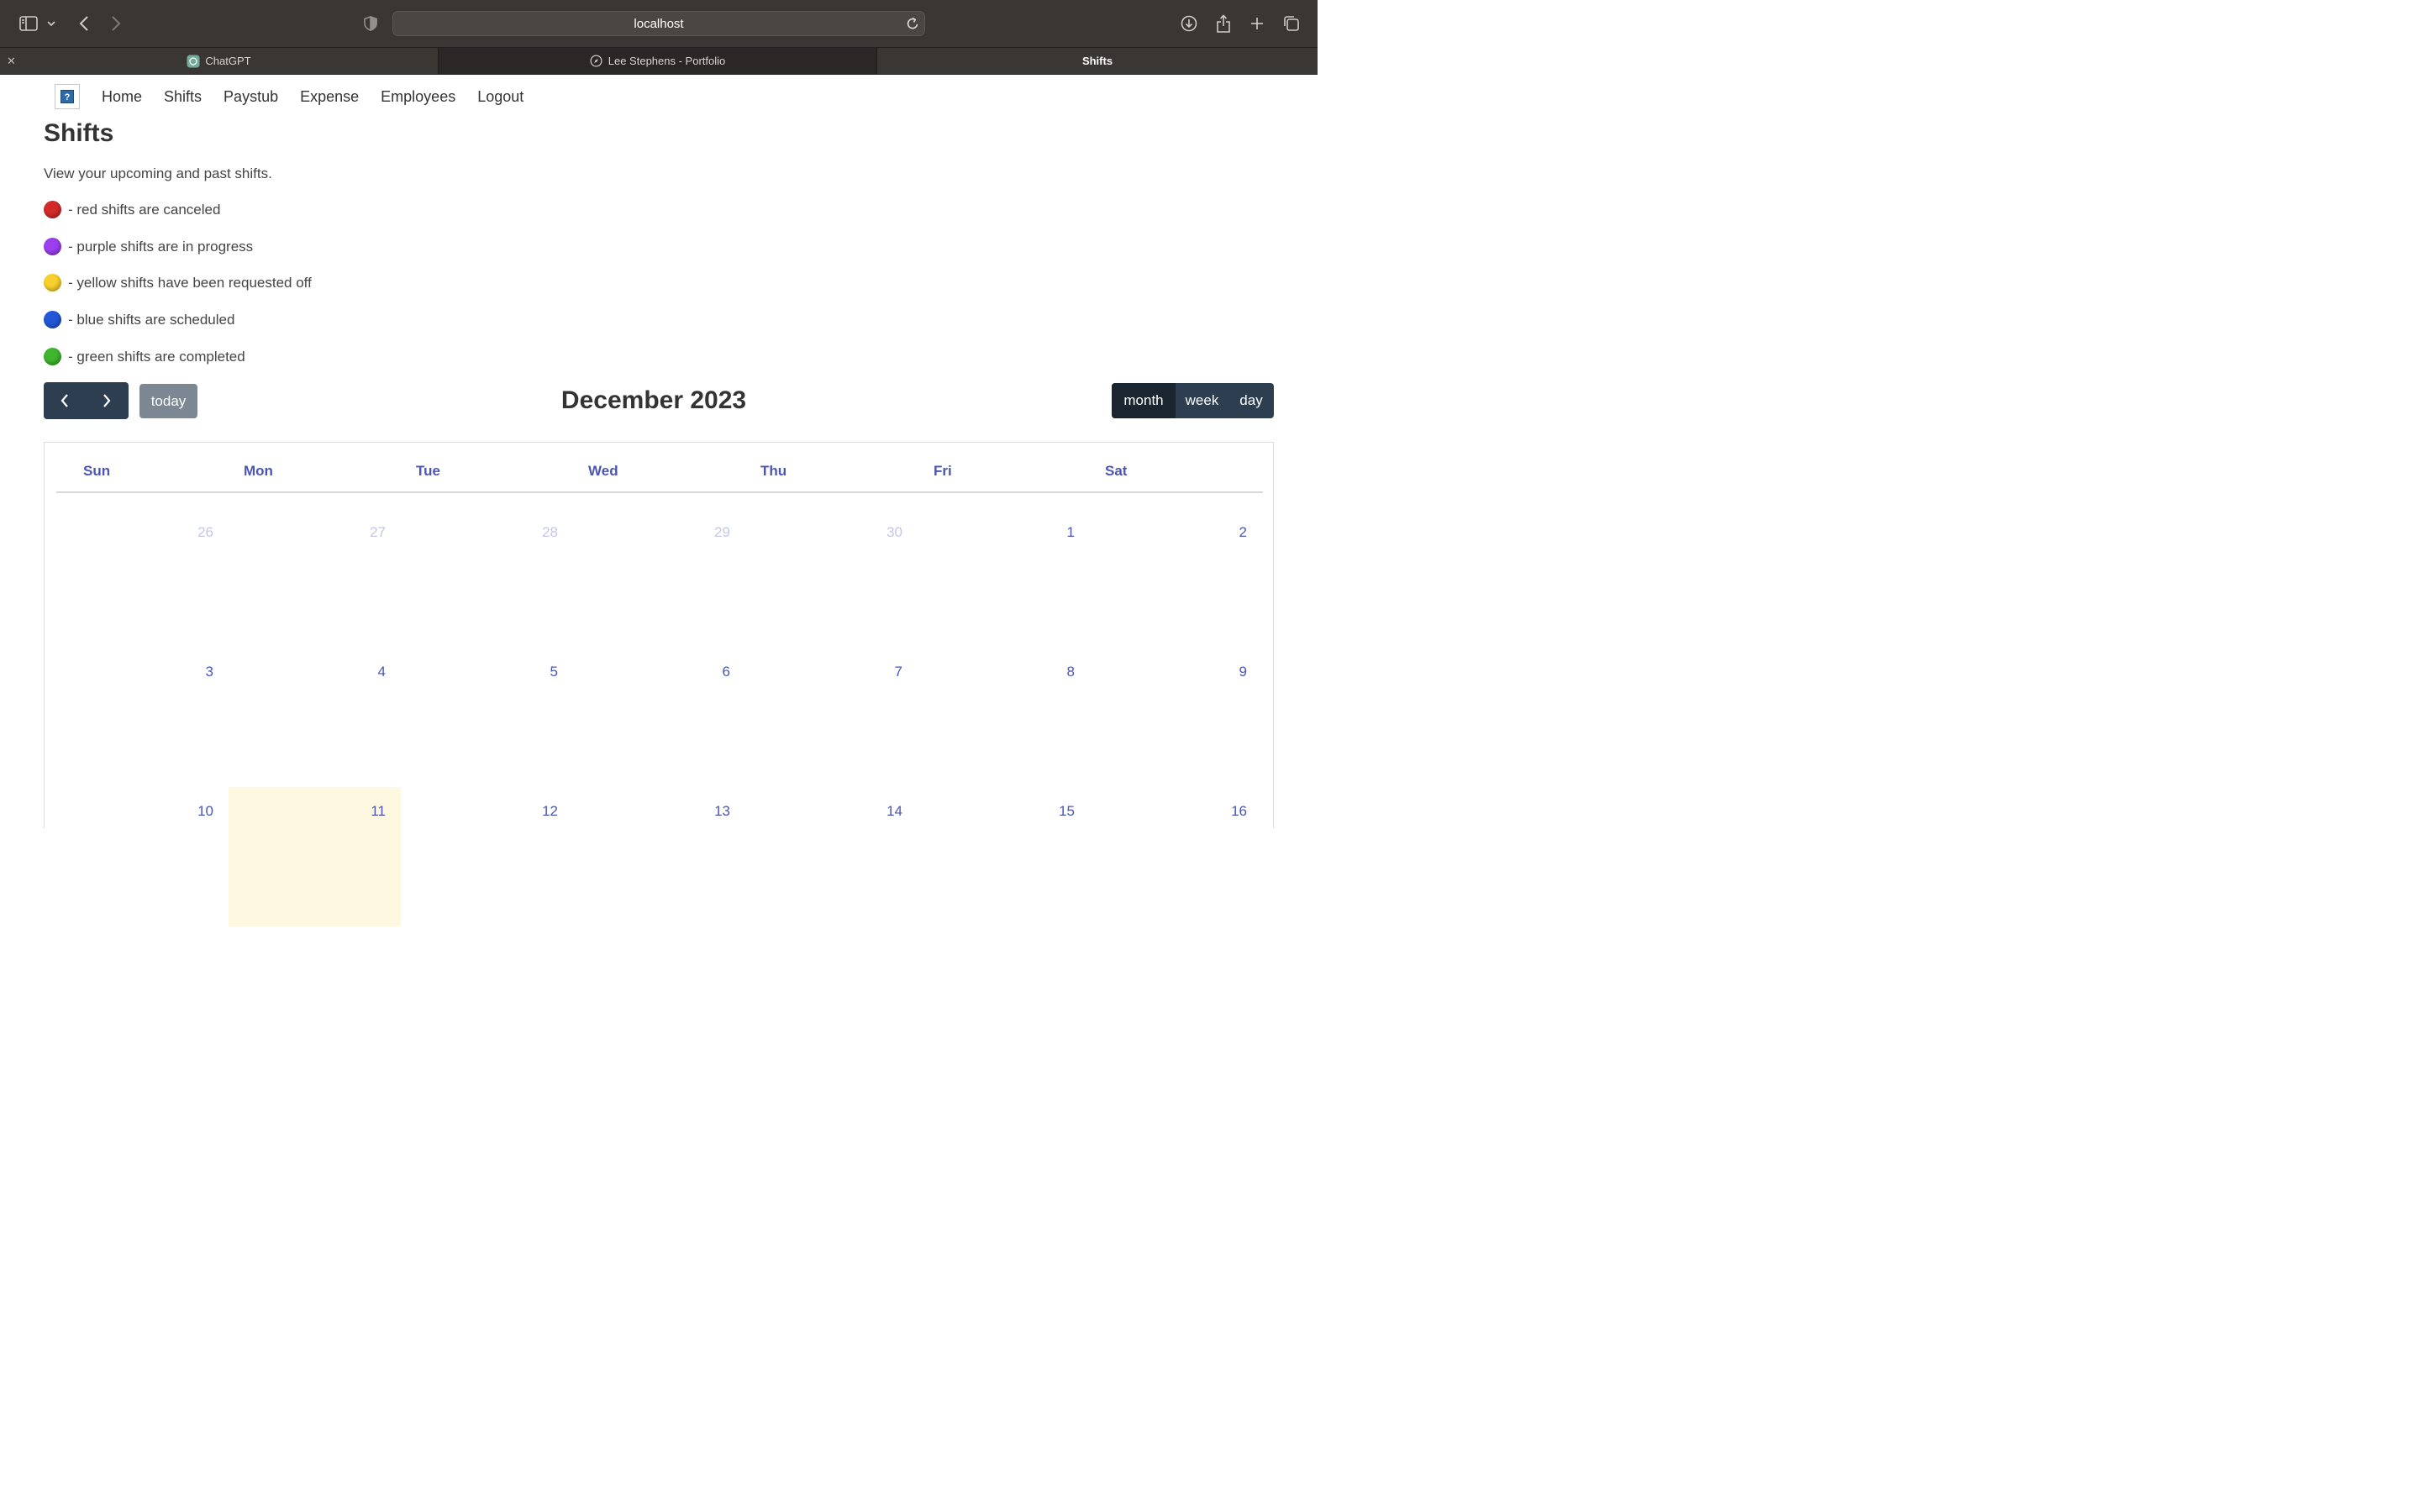 Image resolution: width=2420 pixels, height=1512 pixels. Describe the element at coordinates (722, 532) in the screenshot. I see `day-number: 29` at that location.